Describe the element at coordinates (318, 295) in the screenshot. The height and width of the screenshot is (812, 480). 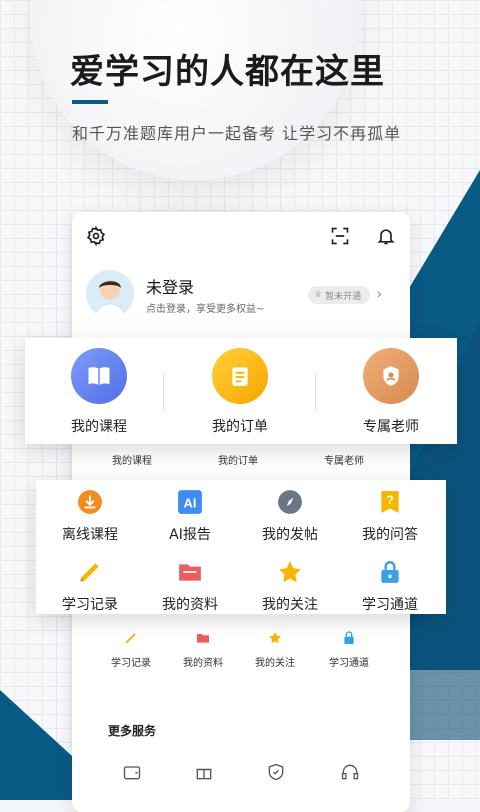
I see `crown-icon: ♛` at that location.